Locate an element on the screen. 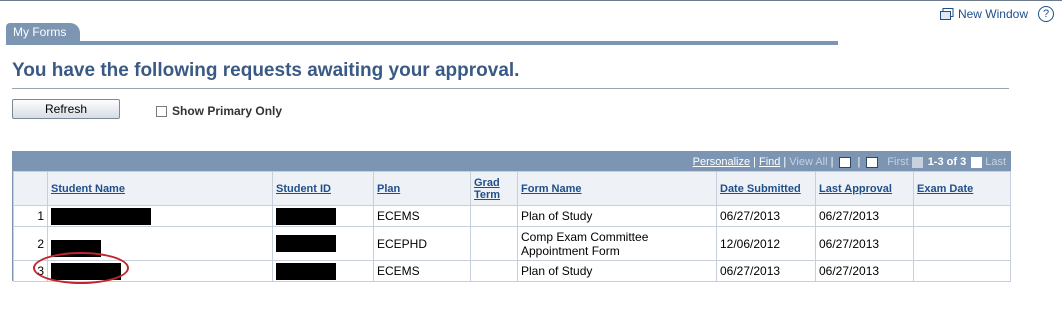 Image resolution: width=1062 pixels, height=331 pixels. column-header-plan: Plan is located at coordinates (422, 188).